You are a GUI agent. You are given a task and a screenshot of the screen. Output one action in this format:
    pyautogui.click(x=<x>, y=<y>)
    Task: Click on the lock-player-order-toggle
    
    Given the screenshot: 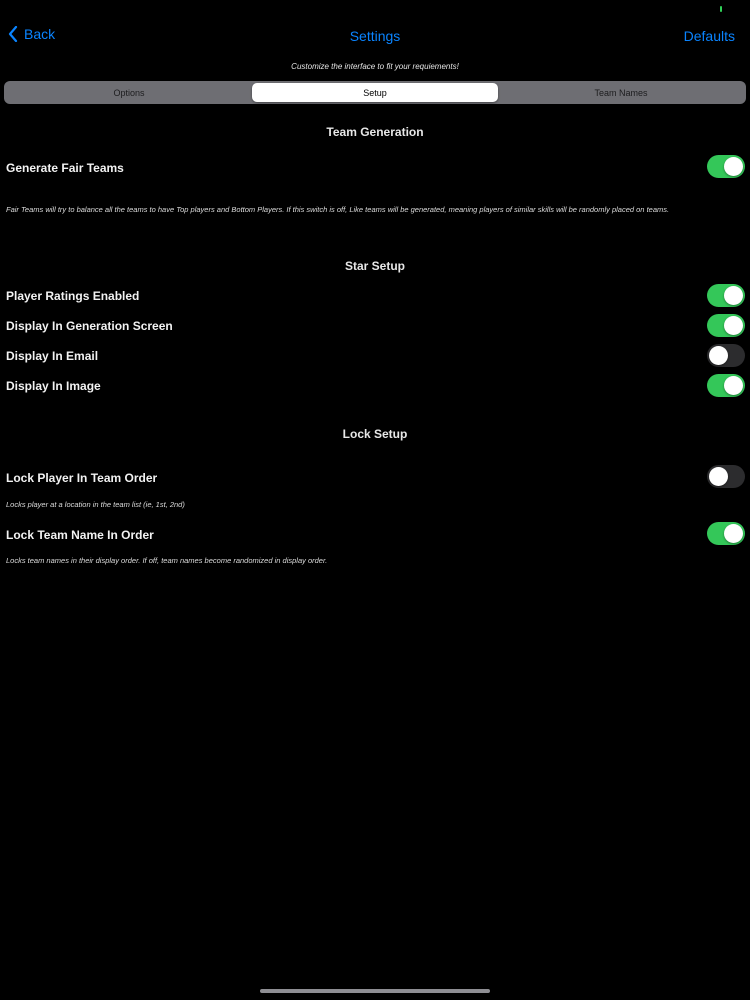 What is the action you would take?
    pyautogui.click(x=726, y=476)
    